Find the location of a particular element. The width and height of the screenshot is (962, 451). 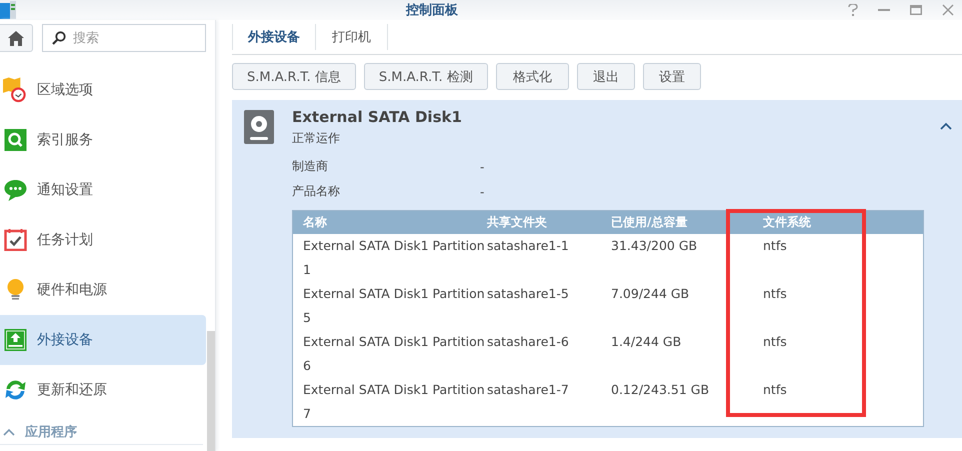

tab: 打印机 is located at coordinates (352, 37).